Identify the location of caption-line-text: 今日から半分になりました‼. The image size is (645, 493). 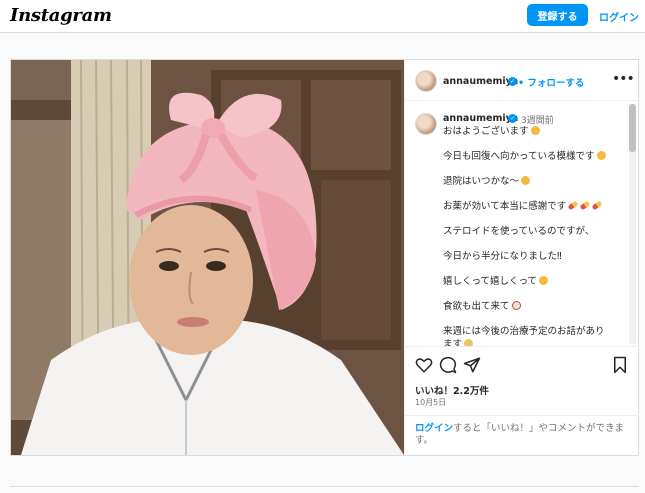
(502, 256).